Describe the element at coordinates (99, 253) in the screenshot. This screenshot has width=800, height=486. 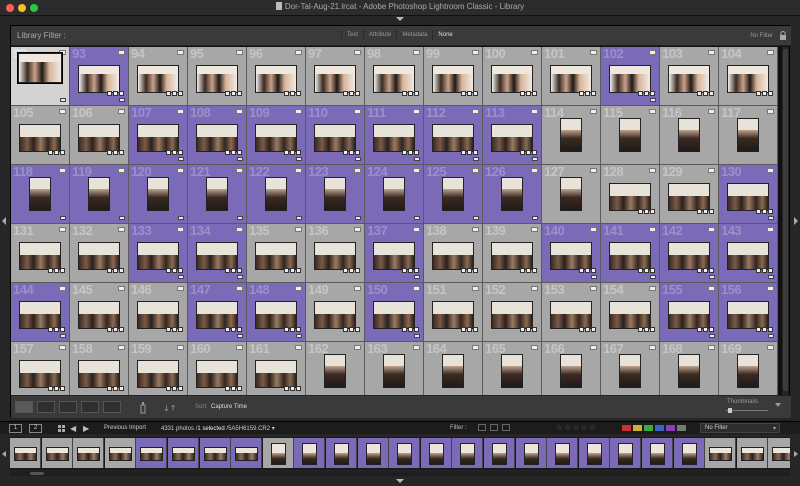
I see `grid-cell: 132` at that location.